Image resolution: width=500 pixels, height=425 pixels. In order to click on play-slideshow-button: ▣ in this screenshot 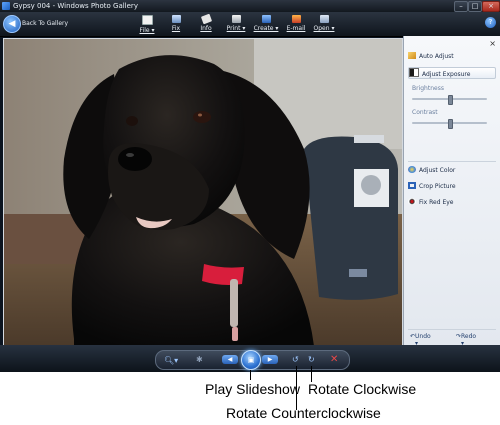, I will do `click(251, 360)`.